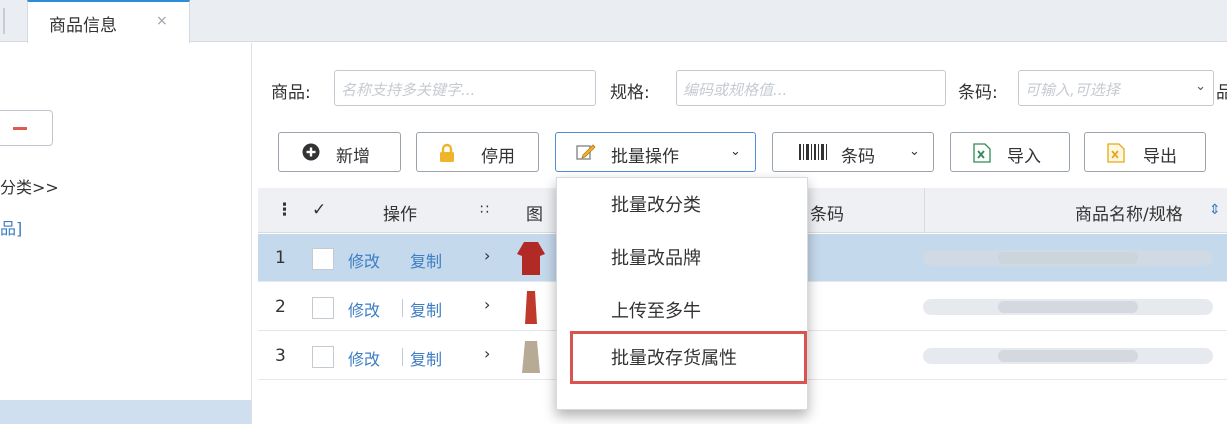 This screenshot has height=424, width=1227. What do you see at coordinates (11, 227) in the screenshot?
I see `category-tree-link: 品]` at bounding box center [11, 227].